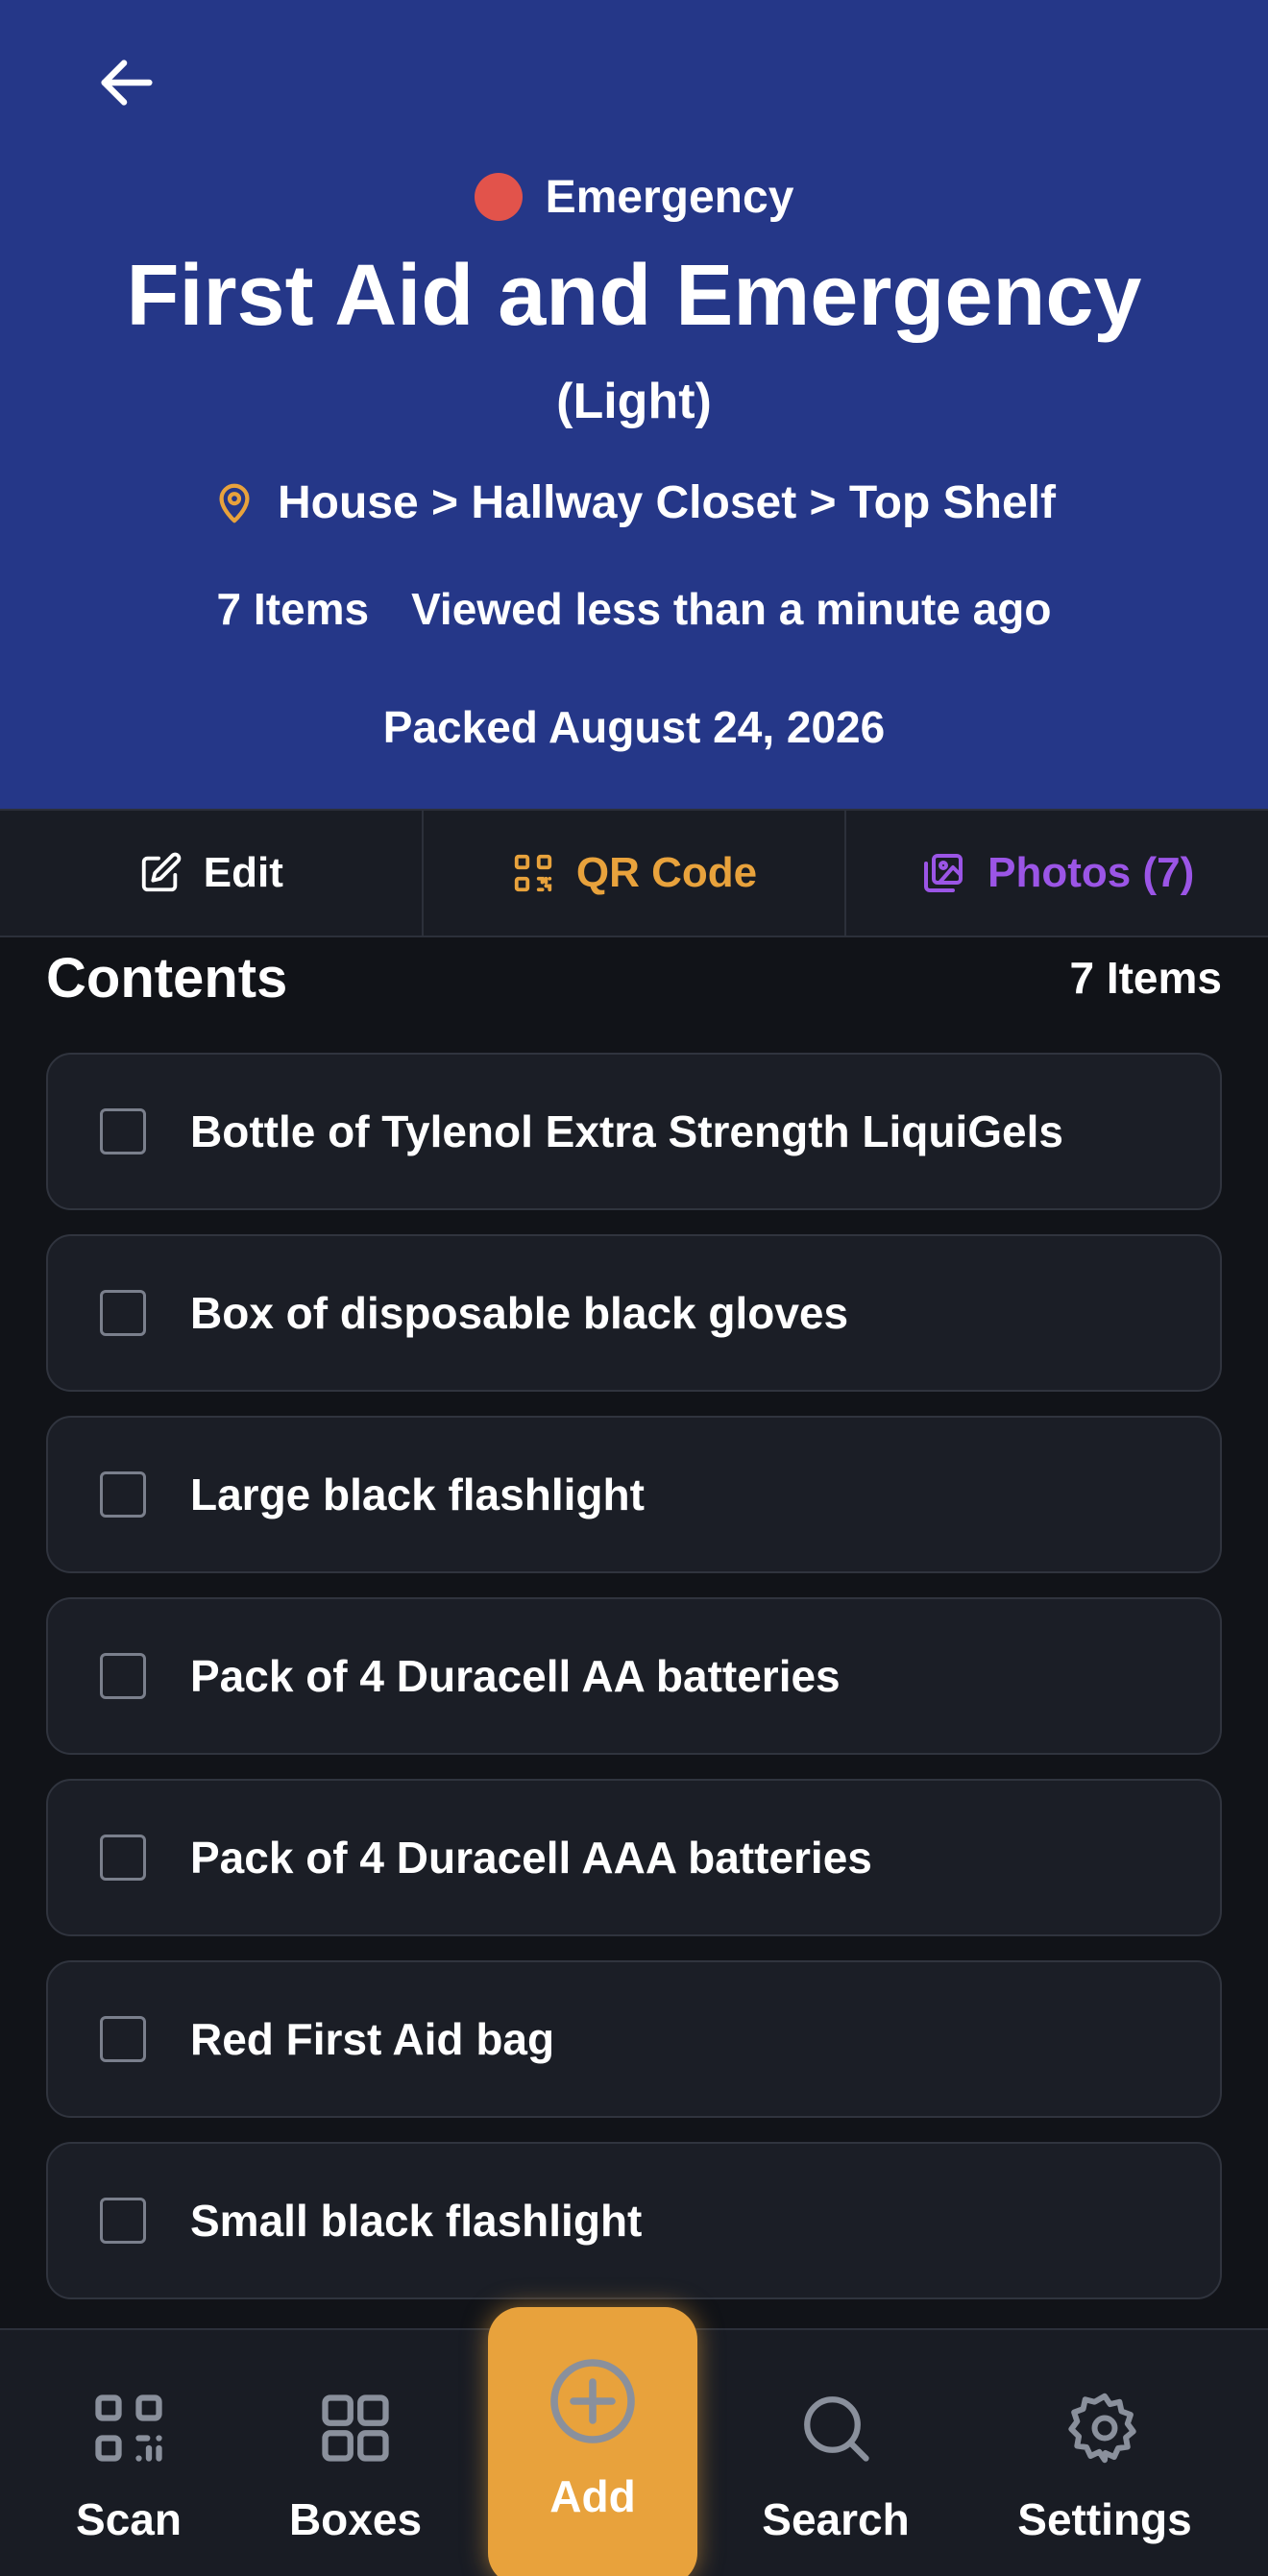 Image resolution: width=1268 pixels, height=2576 pixels. Describe the element at coordinates (634, 978) in the screenshot. I see `contents-header: Contents 7 Items` at that location.